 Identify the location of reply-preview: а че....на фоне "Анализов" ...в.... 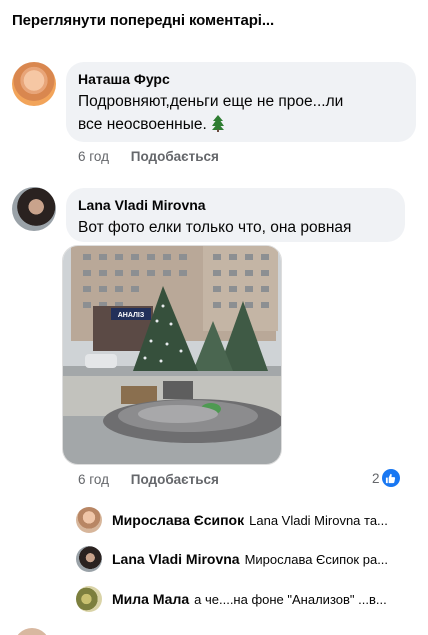
(290, 599).